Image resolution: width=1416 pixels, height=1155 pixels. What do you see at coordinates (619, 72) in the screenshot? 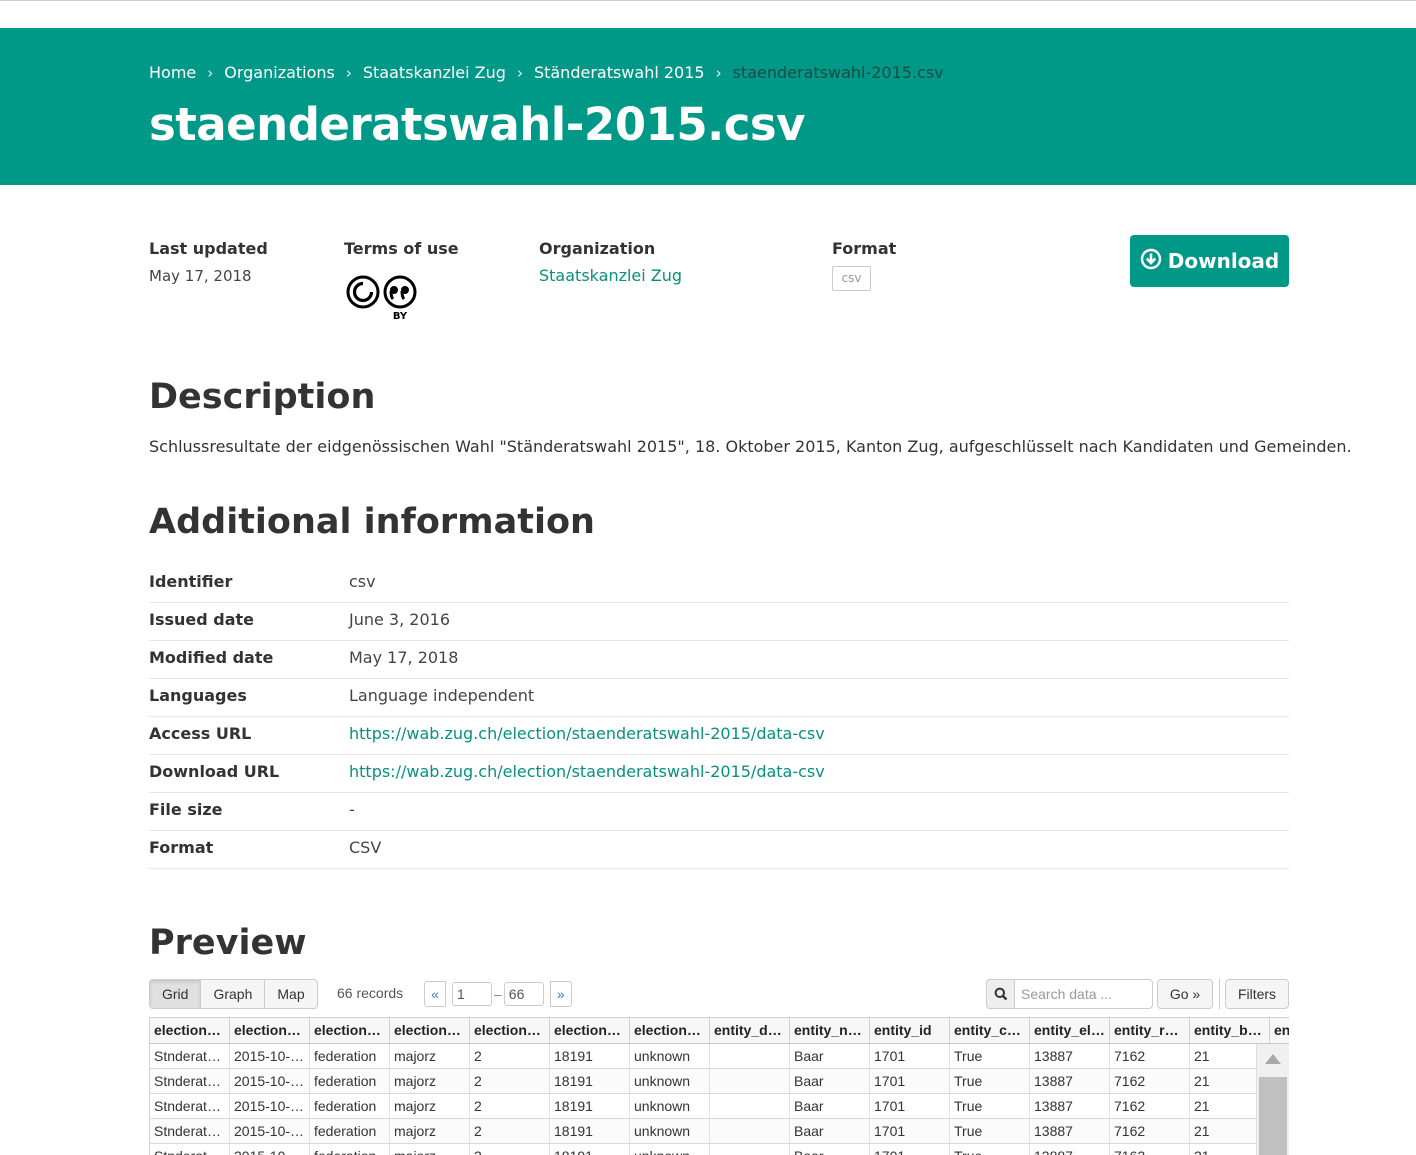
I see `breadcrumb-dataset: Ständeratswahl 2015` at bounding box center [619, 72].